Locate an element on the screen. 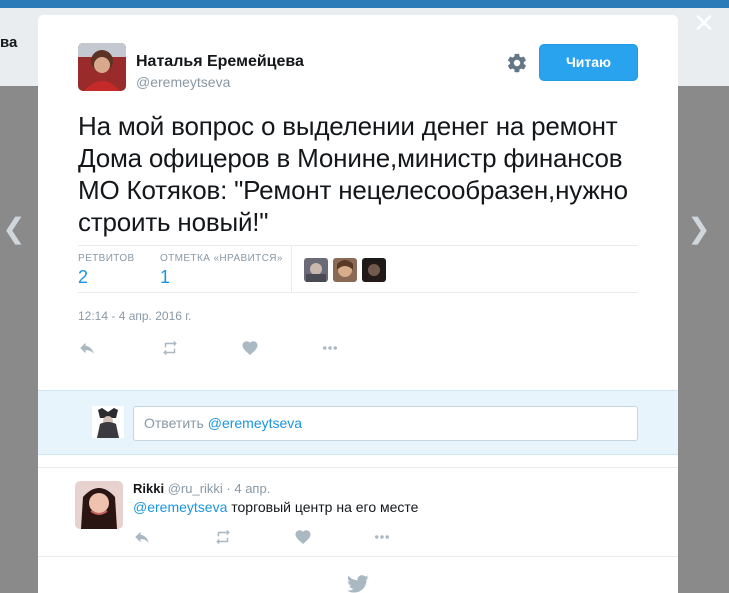  background-top-bar is located at coordinates (364, 4).